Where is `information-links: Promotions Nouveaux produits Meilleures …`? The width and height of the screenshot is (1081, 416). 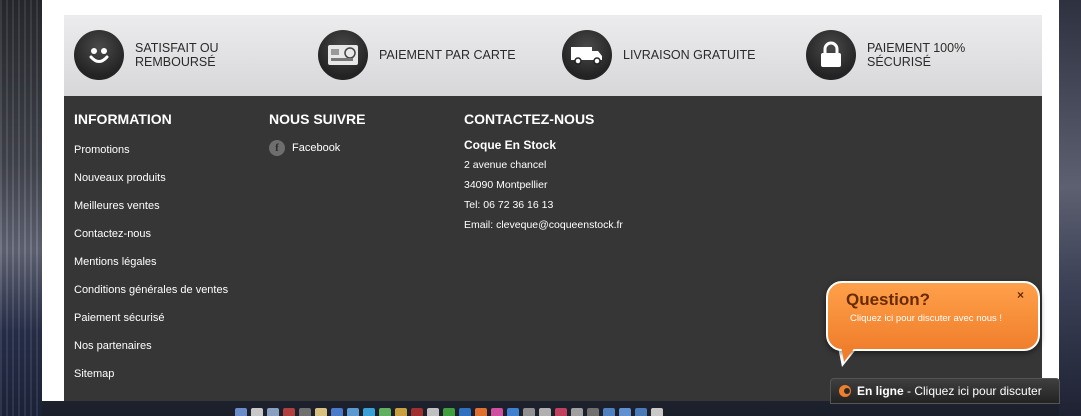
information-links: Promotions Nouveaux produits Meilleures … is located at coordinates (151, 269).